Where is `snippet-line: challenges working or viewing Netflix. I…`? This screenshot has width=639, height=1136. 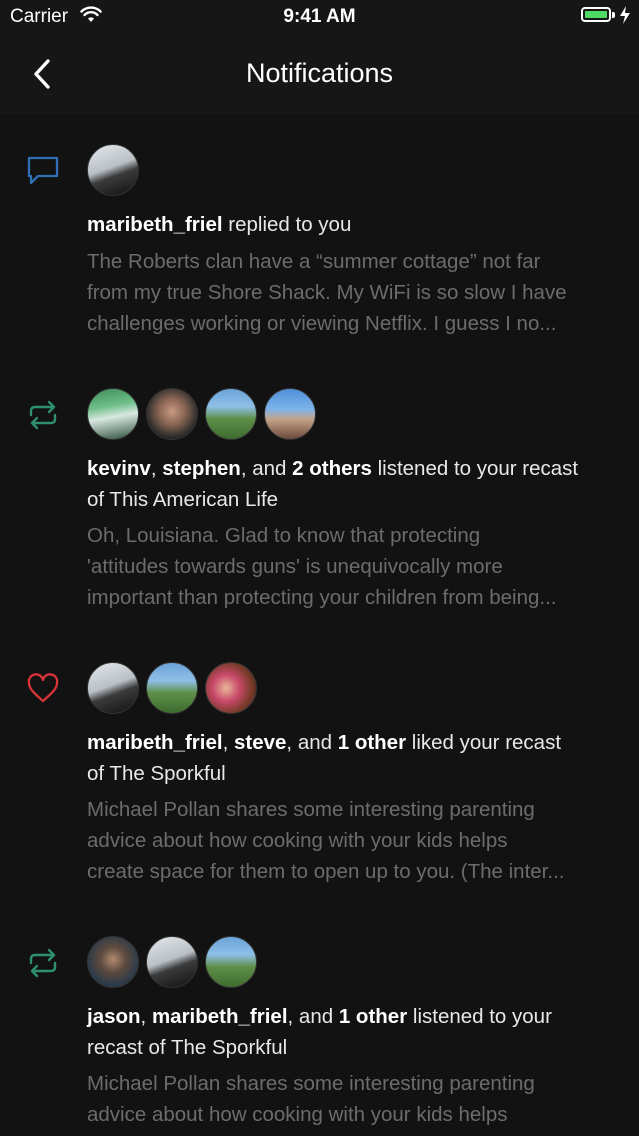
snippet-line: challenges working or viewing Netflix. I… is located at coordinates (322, 323).